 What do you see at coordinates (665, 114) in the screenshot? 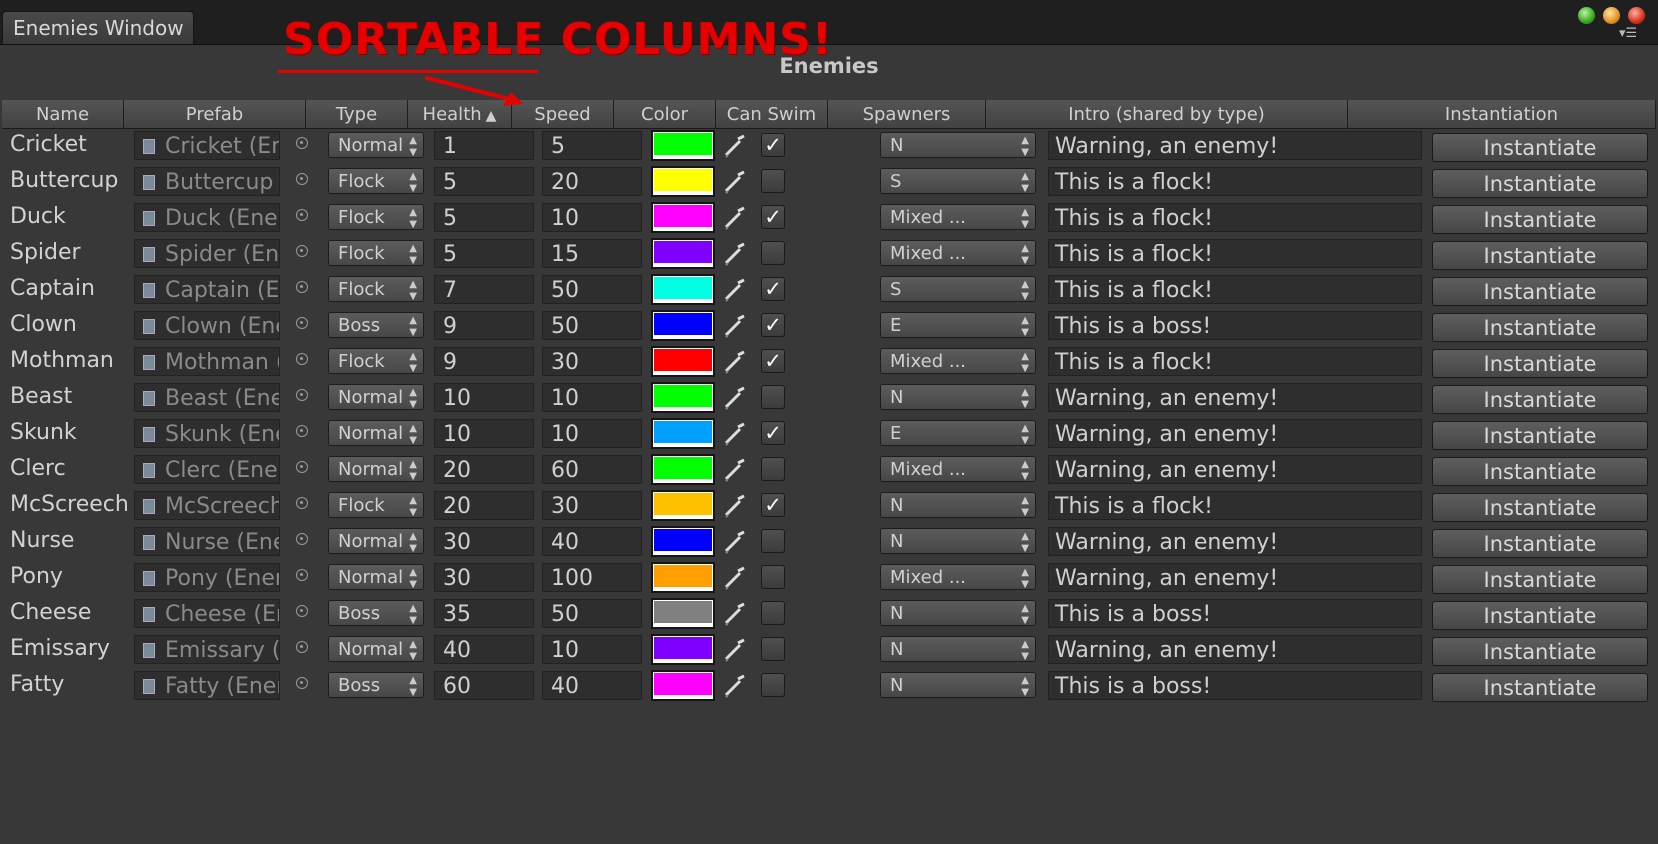
I see `column-header-color: Color` at bounding box center [665, 114].